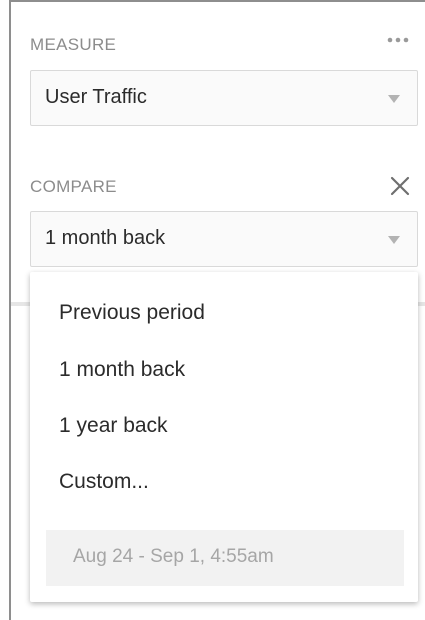 Image resolution: width=425 pixels, height=620 pixels. What do you see at coordinates (224, 98) in the screenshot?
I see `measure-select: User Traffic` at bounding box center [224, 98].